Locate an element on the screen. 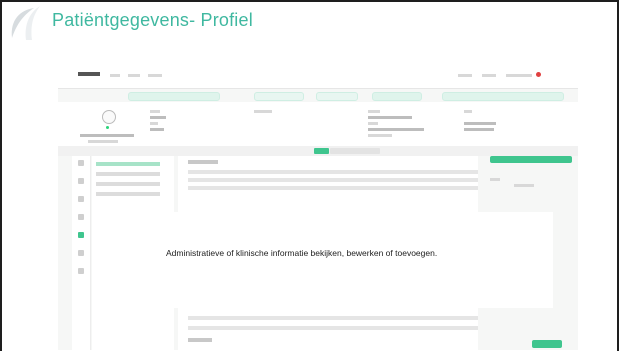  save-button is located at coordinates (547, 344).